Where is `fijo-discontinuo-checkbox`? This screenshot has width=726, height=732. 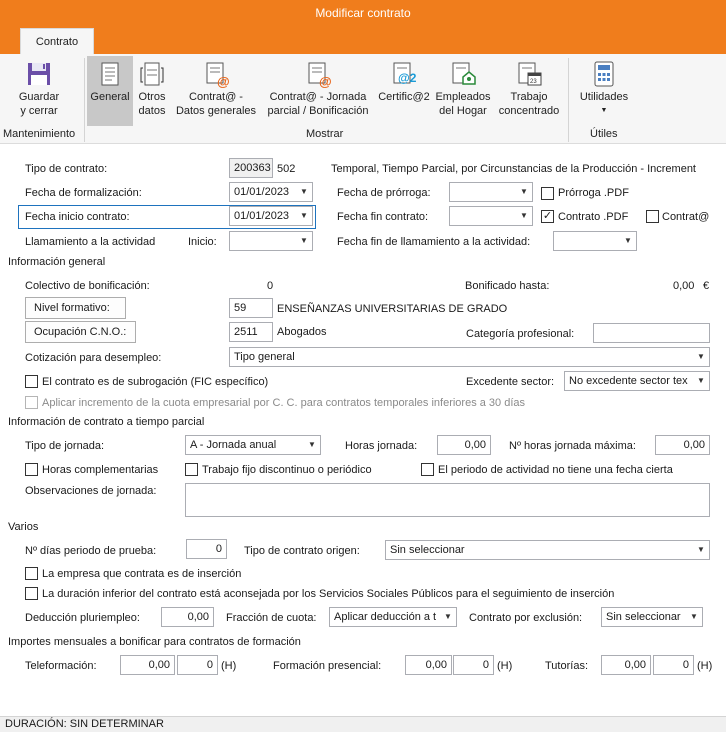 fijo-discontinuo-checkbox is located at coordinates (191, 469).